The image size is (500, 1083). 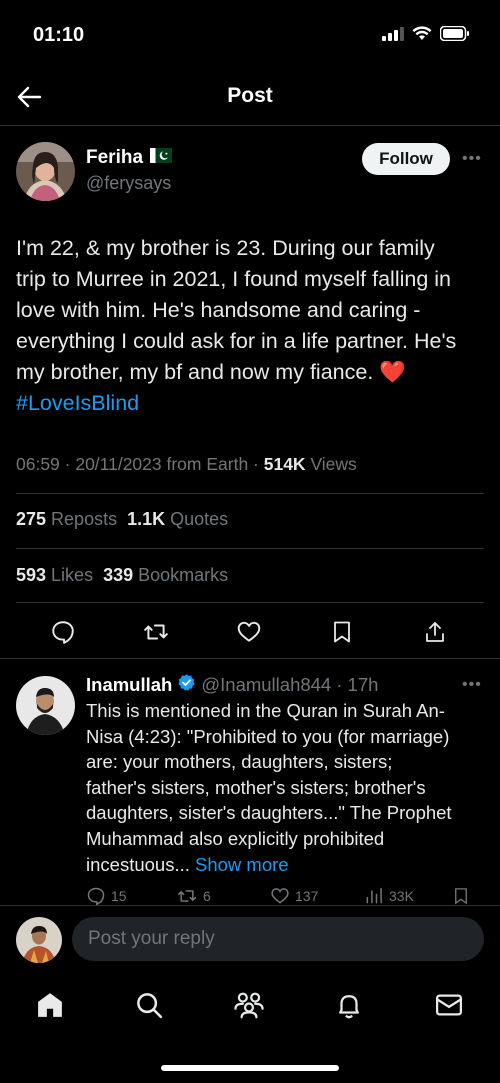 What do you see at coordinates (393, 36) in the screenshot?
I see `cellular-signal-icon` at bounding box center [393, 36].